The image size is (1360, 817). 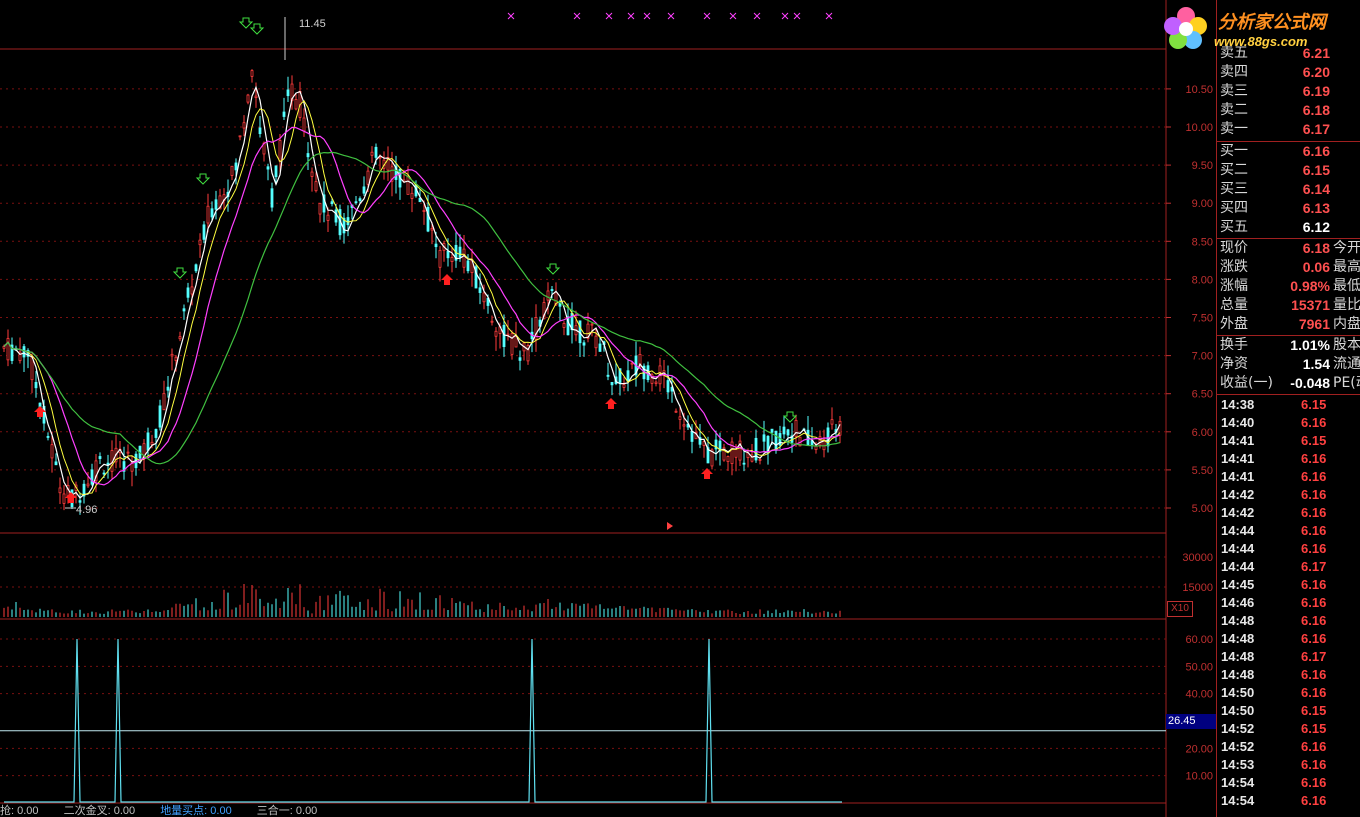 What do you see at coordinates (511, 16) in the screenshot?
I see `event-marker-icon` at bounding box center [511, 16].